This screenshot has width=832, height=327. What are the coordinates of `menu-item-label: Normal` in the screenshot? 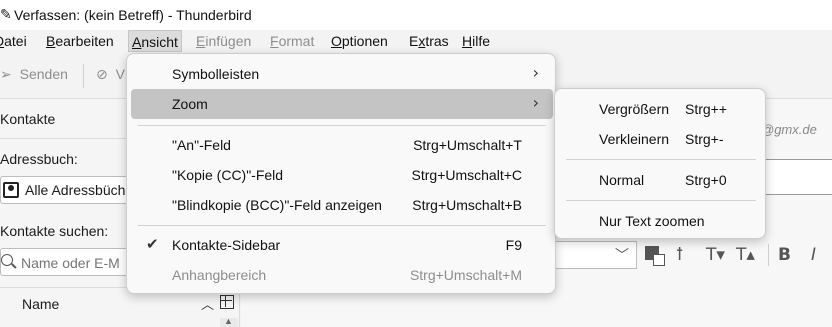 It's located at (622, 180).